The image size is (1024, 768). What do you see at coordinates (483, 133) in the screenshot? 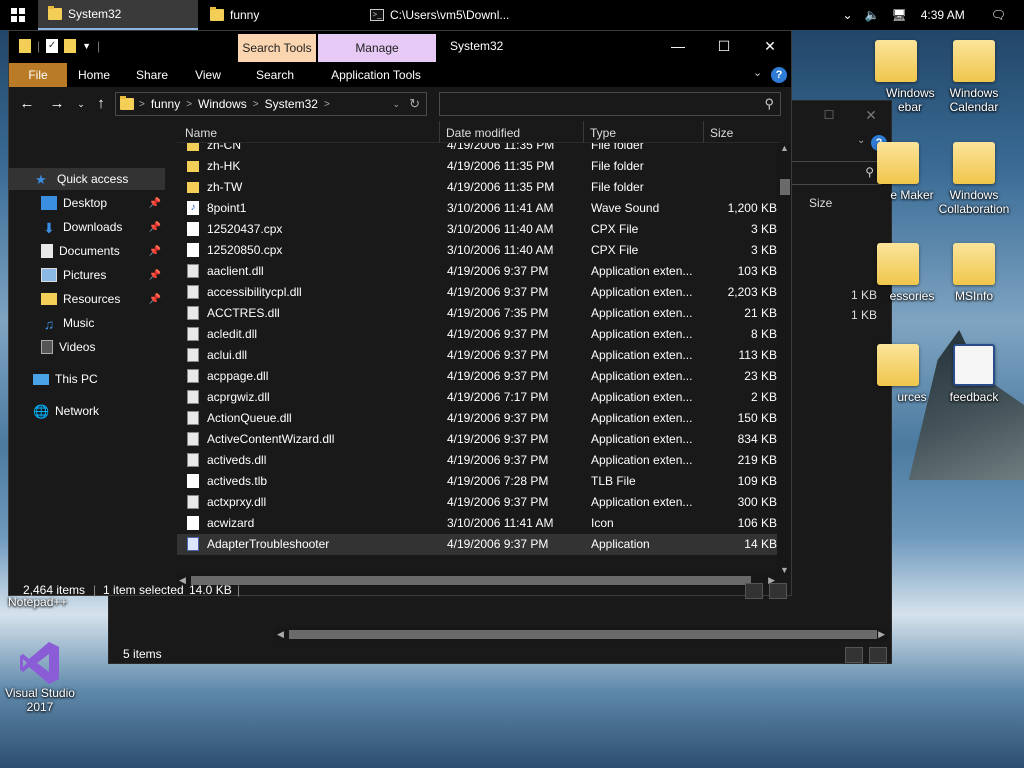
I see `column-header-date-modified: Date modified` at bounding box center [483, 133].